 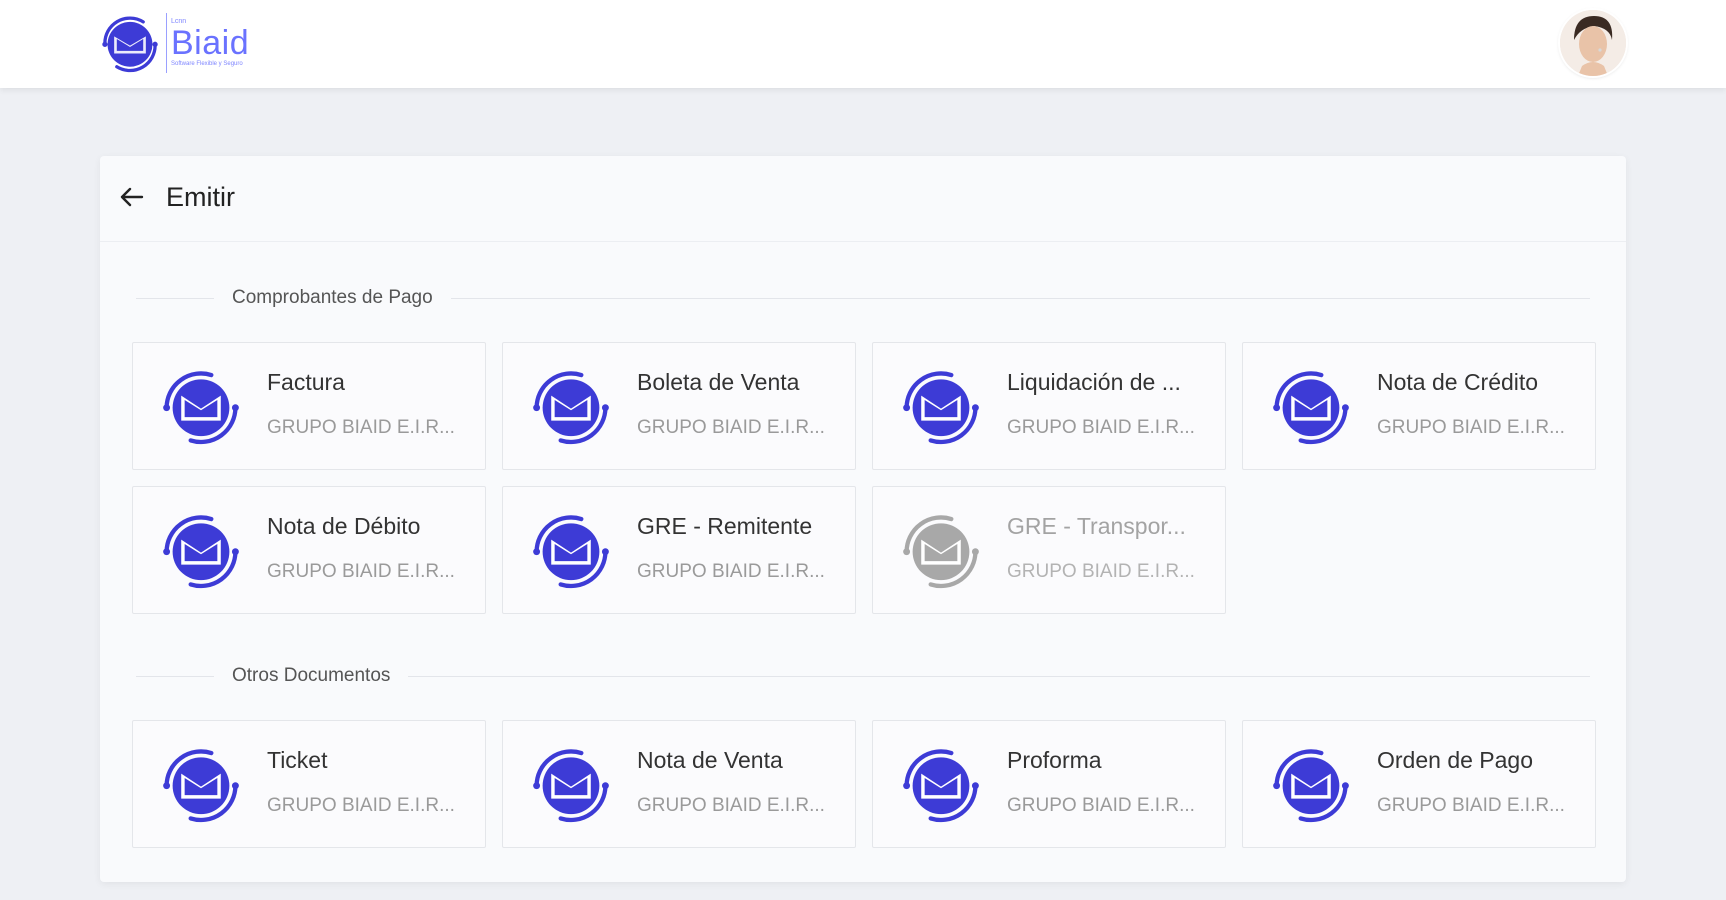 What do you see at coordinates (297, 760) in the screenshot?
I see `document-type-title: Ticket` at bounding box center [297, 760].